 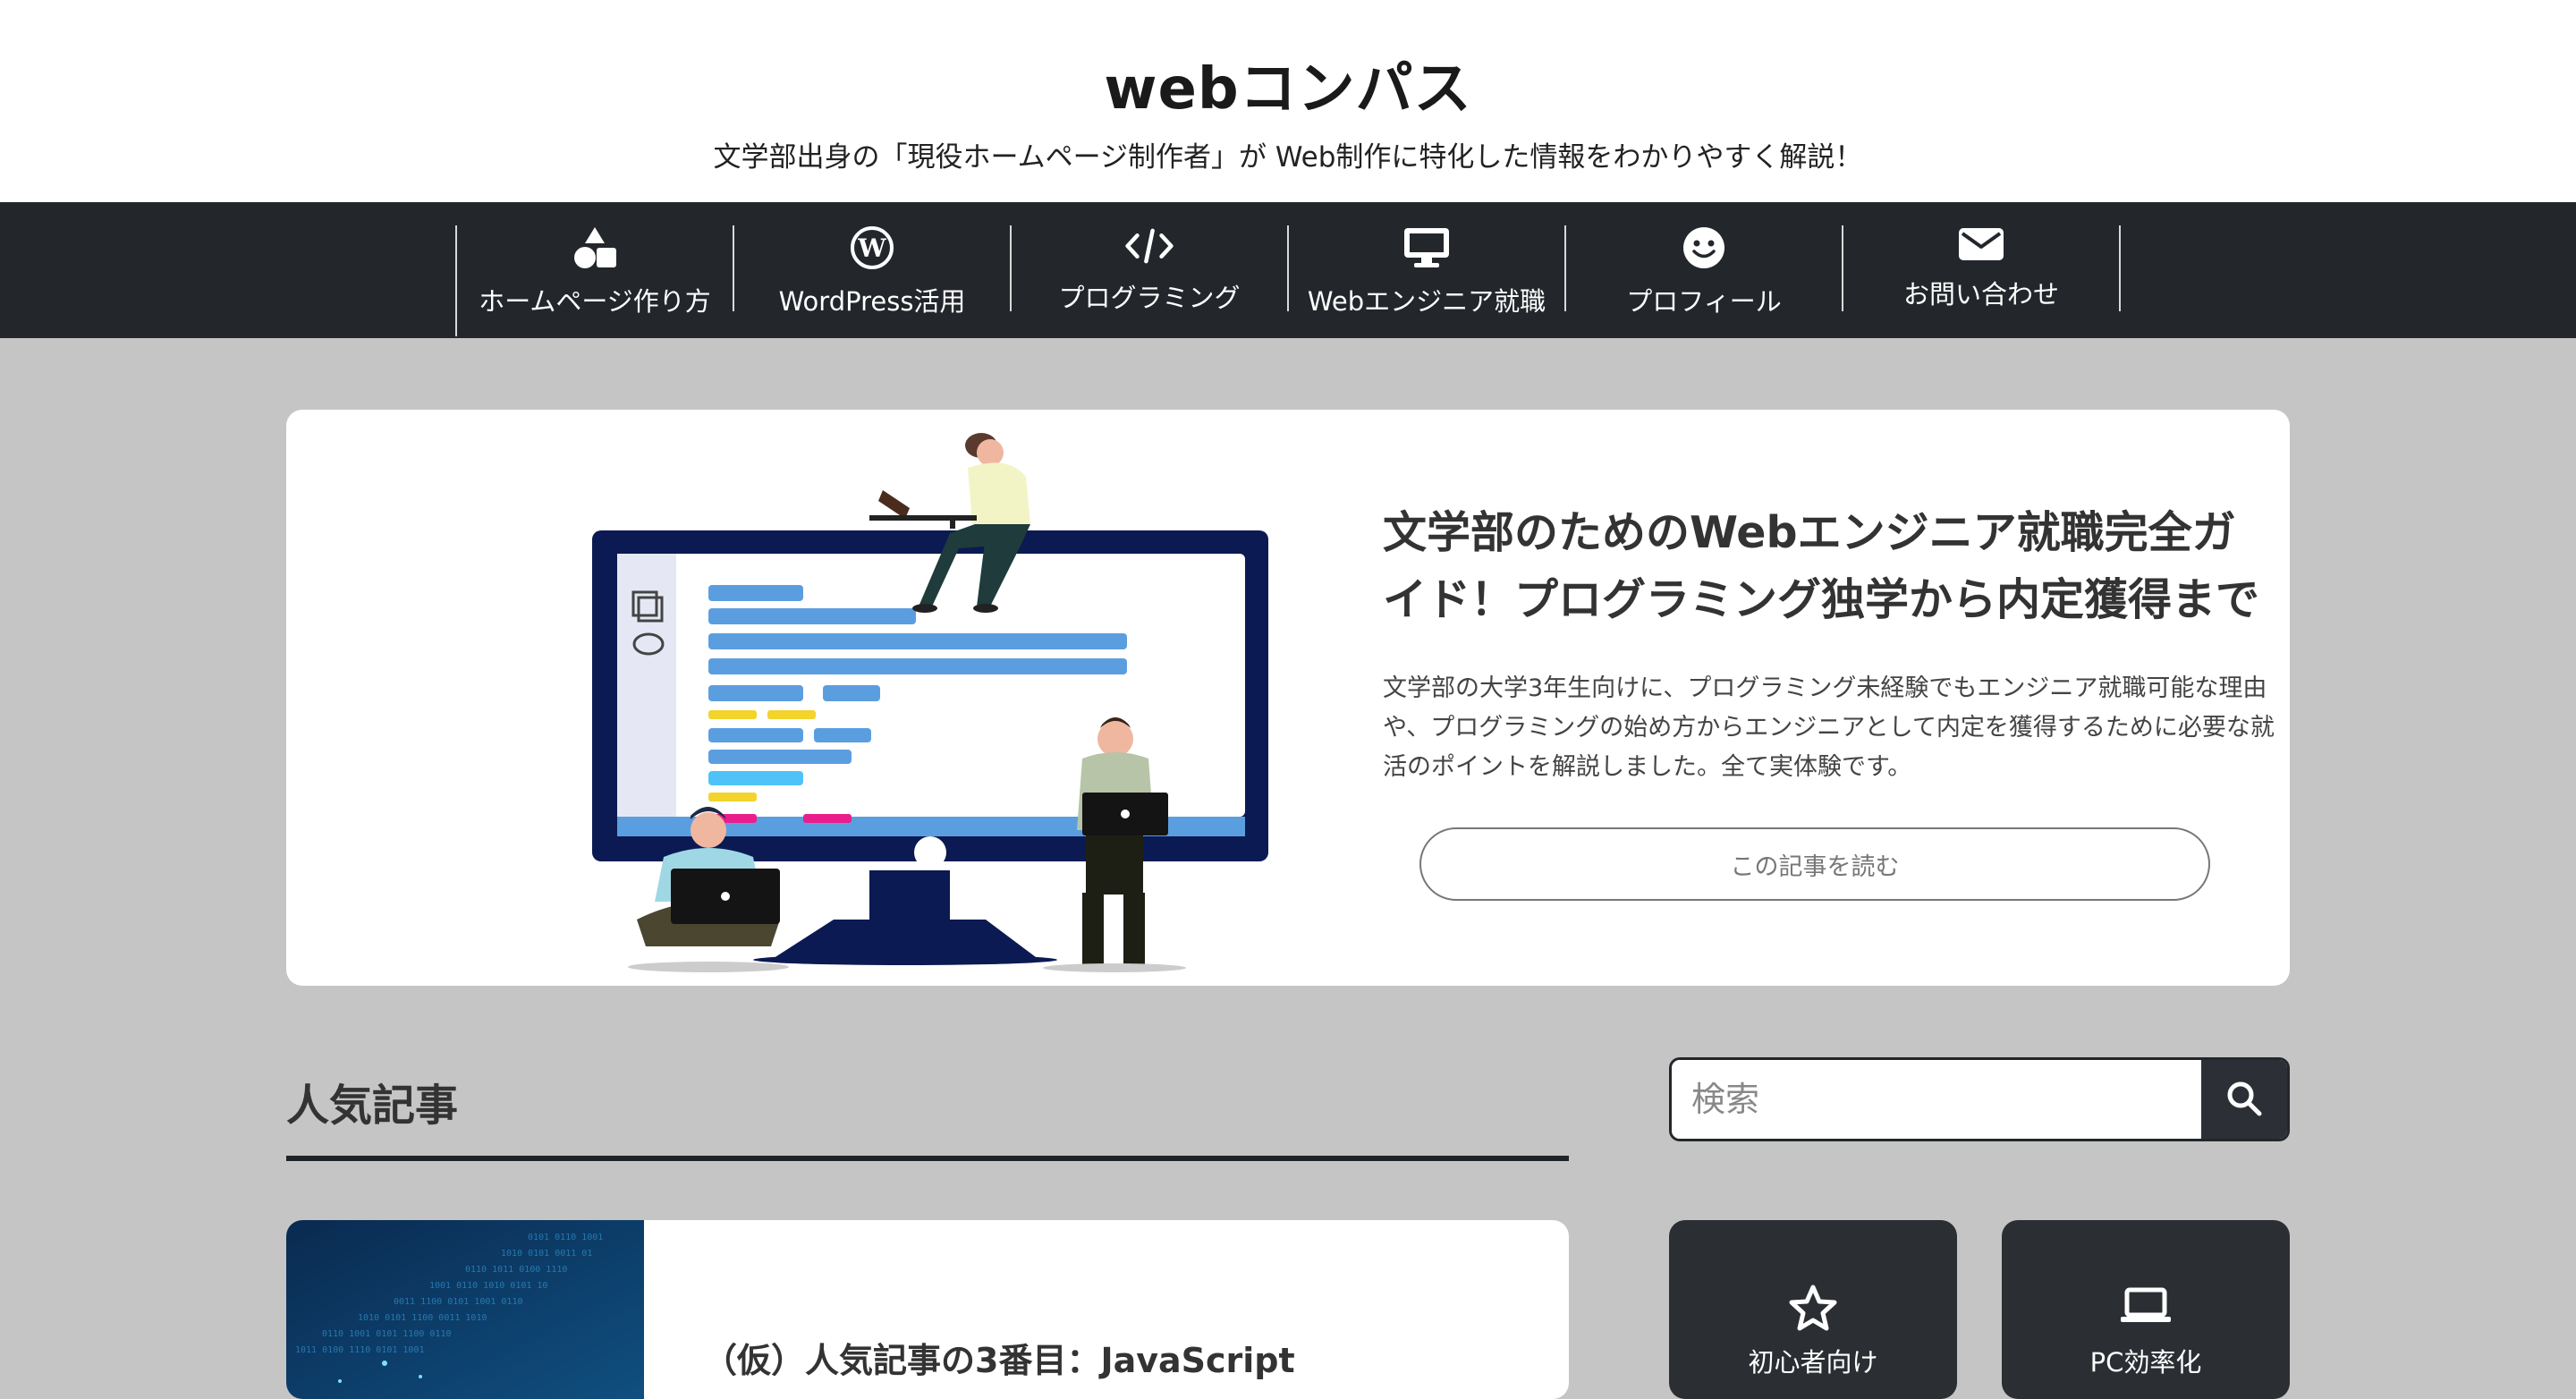 What do you see at coordinates (516, 1270) in the screenshot?
I see `svg-text: 0110 1011 0100 1110` at bounding box center [516, 1270].